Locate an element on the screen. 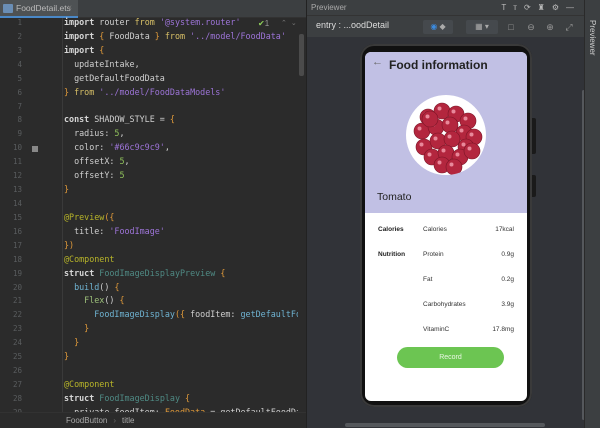  tab-label: FoodDetail.ets is located at coordinates (43, 8).